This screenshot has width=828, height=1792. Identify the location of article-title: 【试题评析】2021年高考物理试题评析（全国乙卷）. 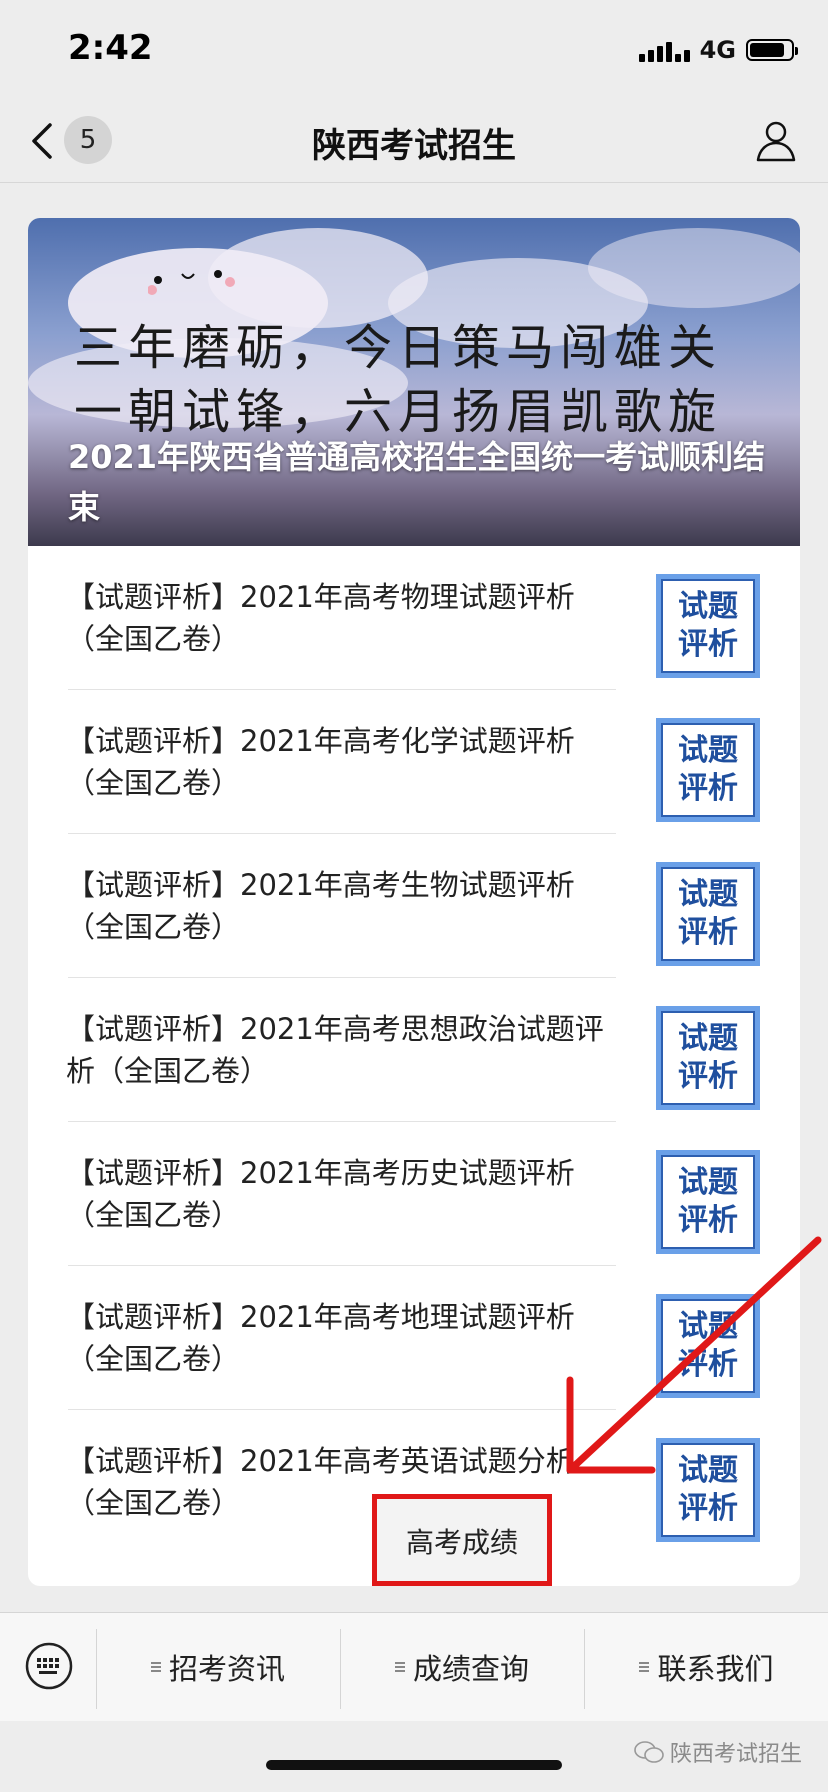
(320, 618).